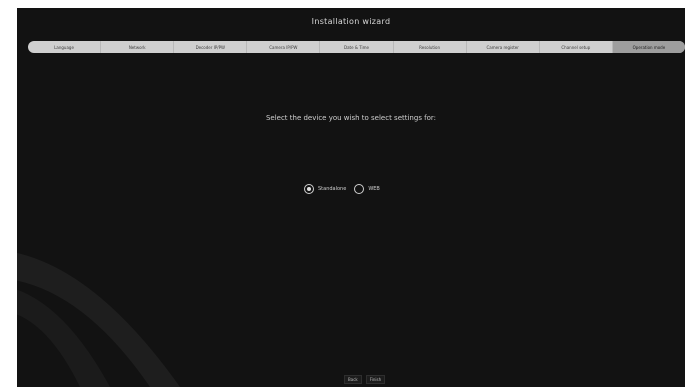 The width and height of the screenshot is (685, 387). I want to click on radio-selected-dot, so click(309, 189).